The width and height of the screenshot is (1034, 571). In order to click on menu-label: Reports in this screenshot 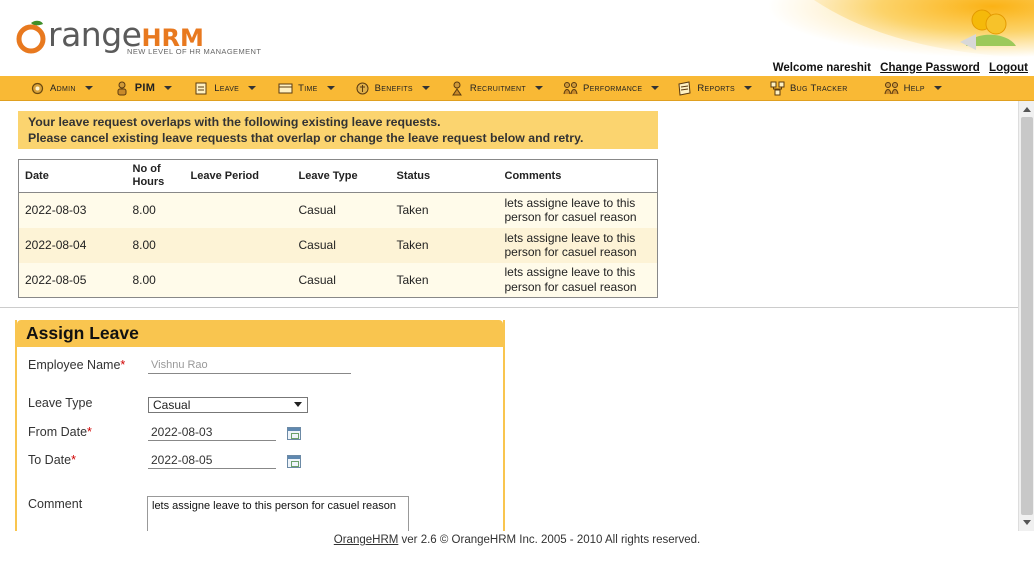, I will do `click(716, 88)`.